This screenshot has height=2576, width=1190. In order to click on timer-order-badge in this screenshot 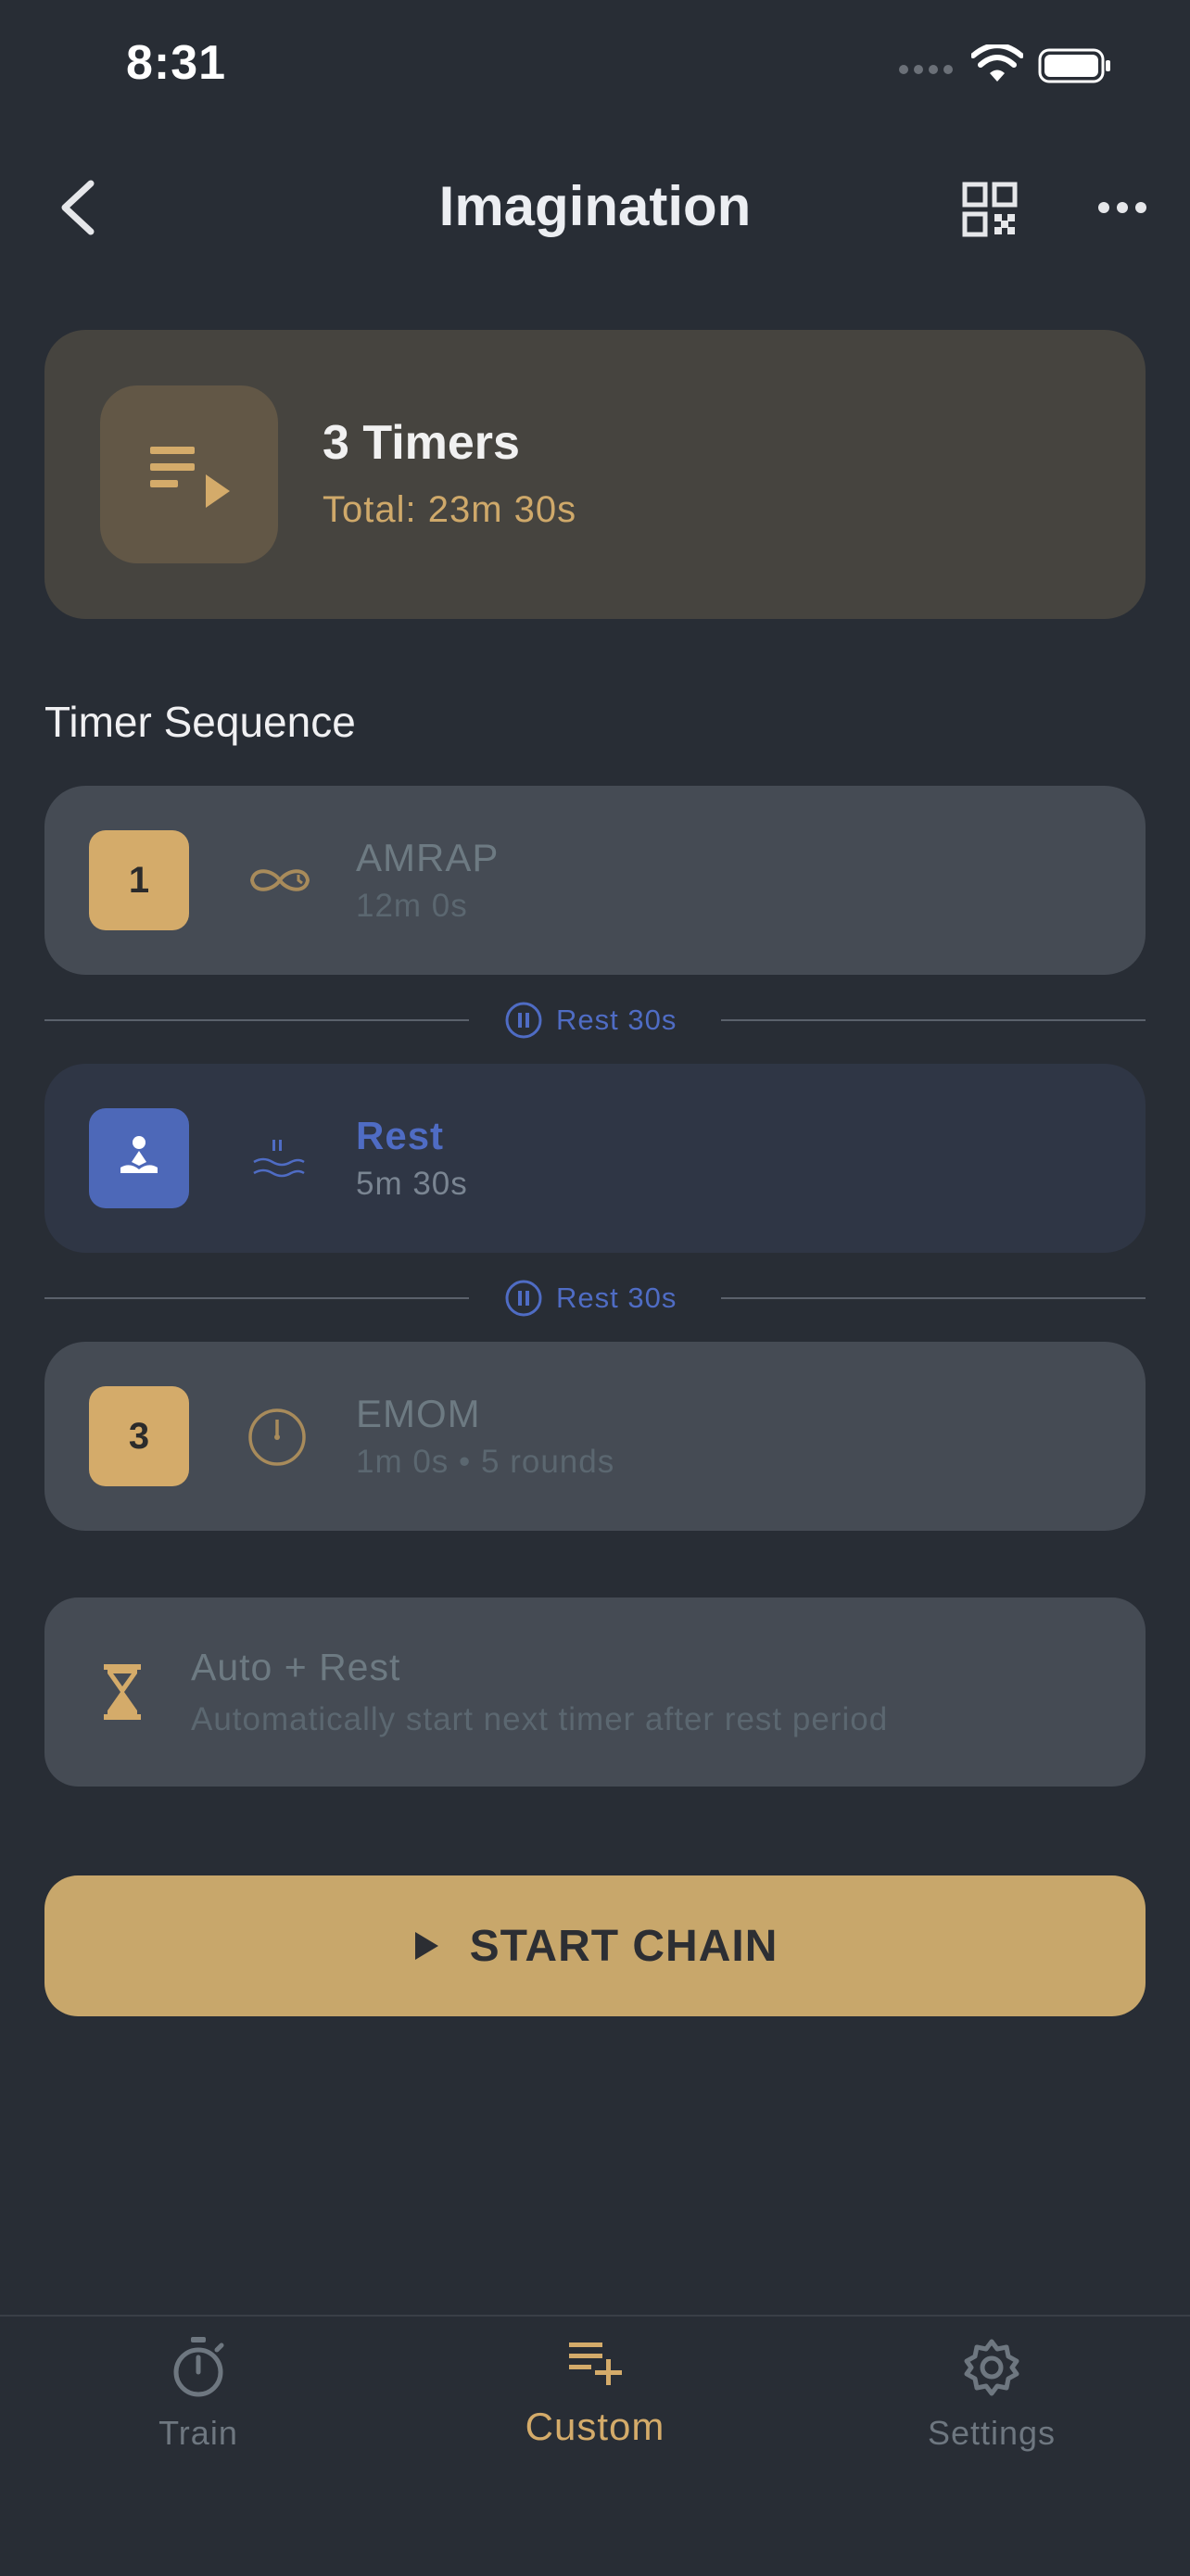, I will do `click(139, 1158)`.